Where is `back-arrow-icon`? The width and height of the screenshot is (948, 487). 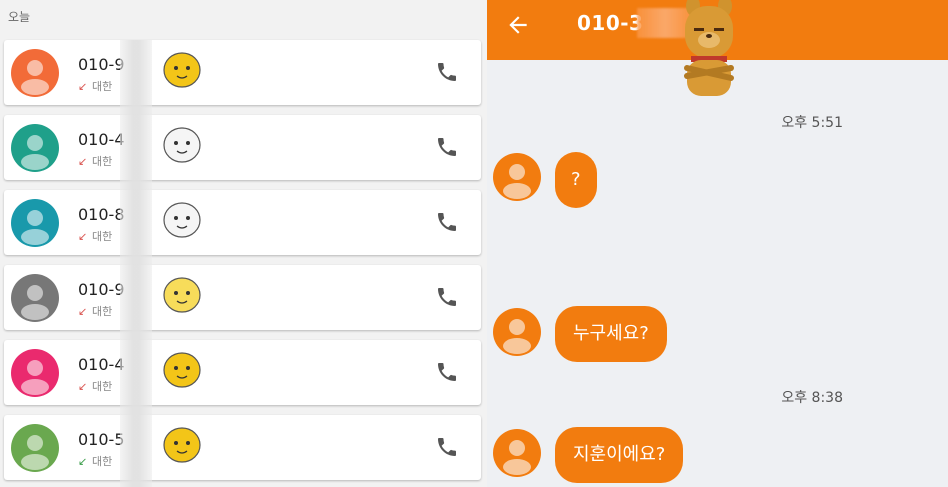 back-arrow-icon is located at coordinates (518, 25).